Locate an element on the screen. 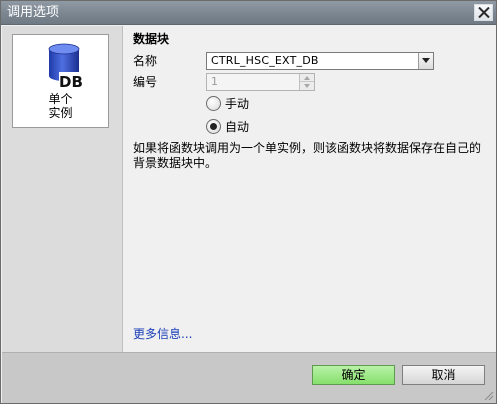 The height and width of the screenshot is (404, 497). radio-auto-button is located at coordinates (213, 126).